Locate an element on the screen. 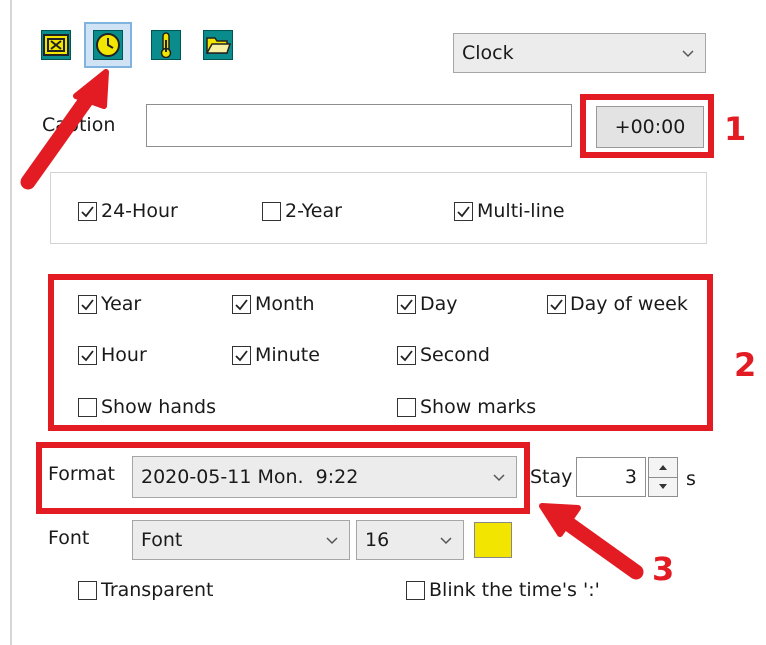 This screenshot has width=766, height=645. arrow-to-format-select is located at coordinates (591, 541).